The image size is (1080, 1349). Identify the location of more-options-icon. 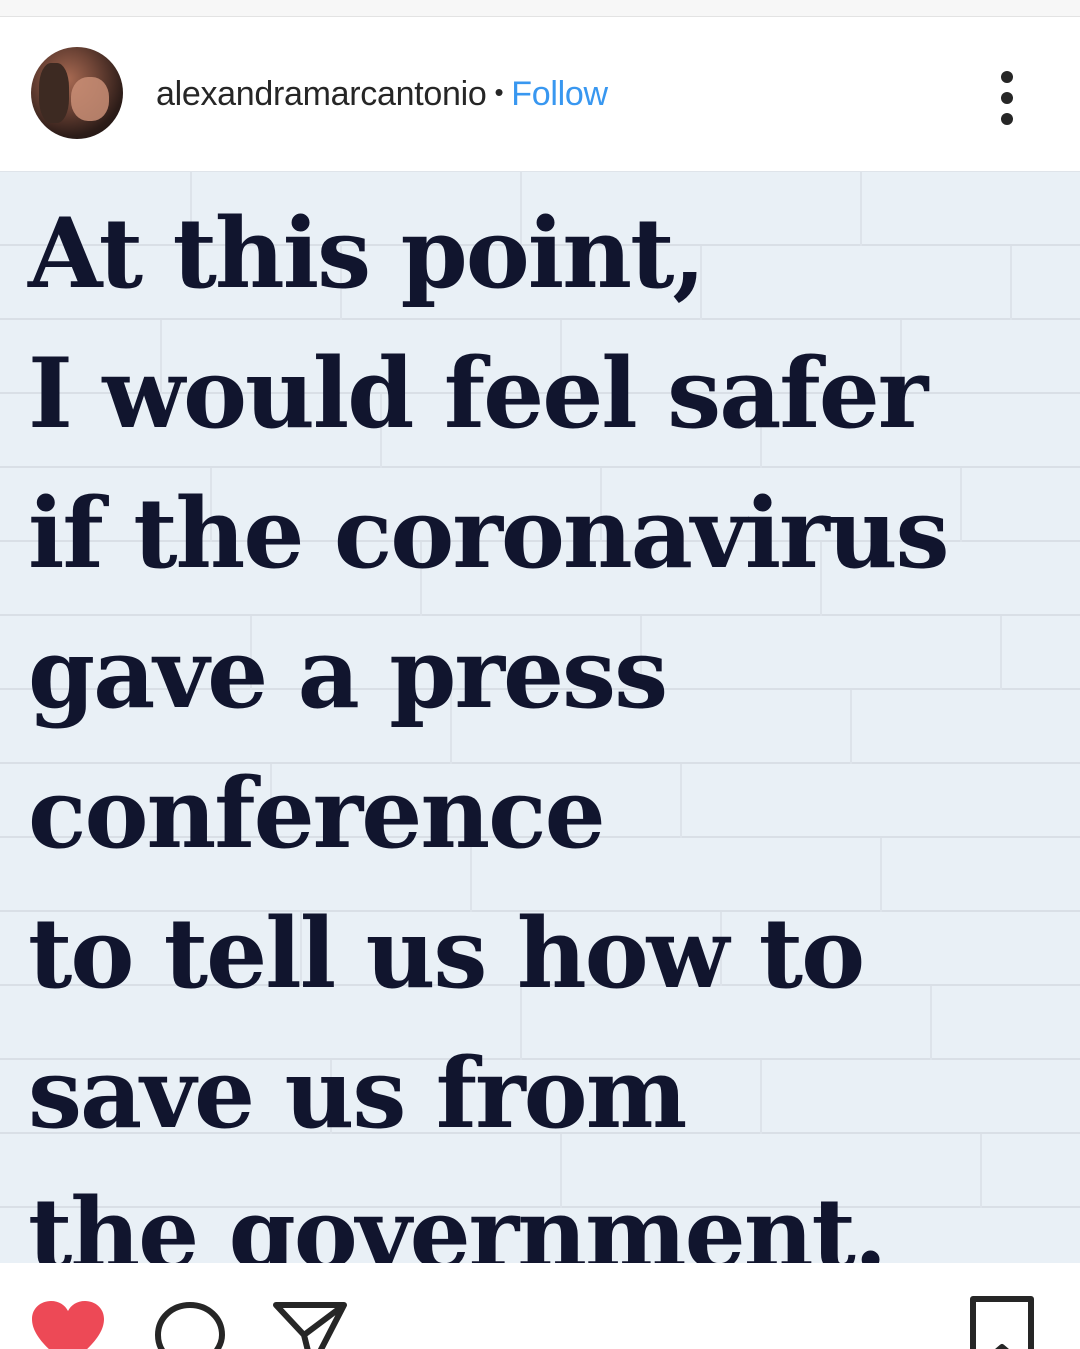
(1007, 98).